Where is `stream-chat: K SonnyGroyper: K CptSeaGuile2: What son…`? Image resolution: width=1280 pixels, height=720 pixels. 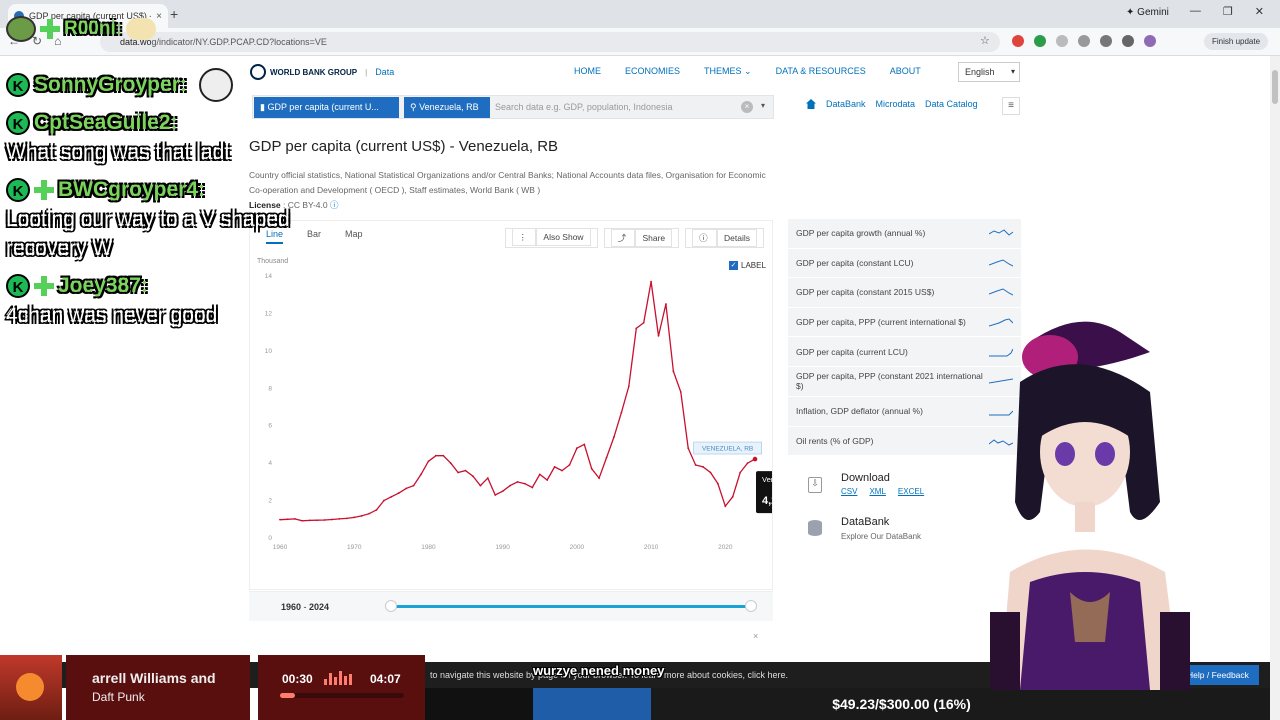 stream-chat: K SonnyGroyper: K CptSeaGuile2: What son… is located at coordinates (156, 203).